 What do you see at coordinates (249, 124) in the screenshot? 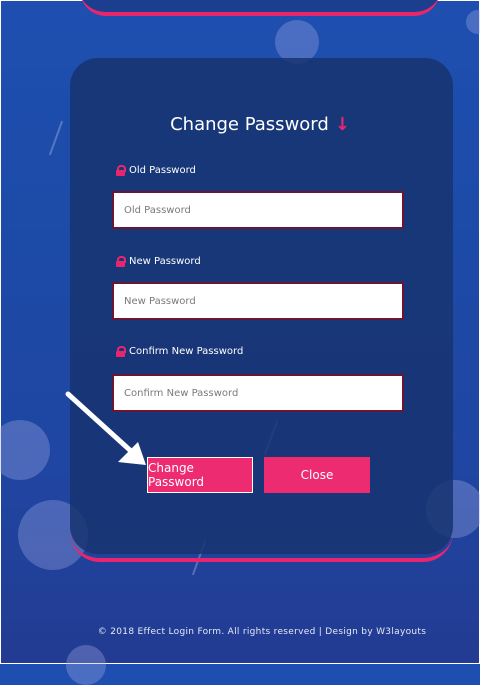
I see `form-title-text: Change Password` at bounding box center [249, 124].